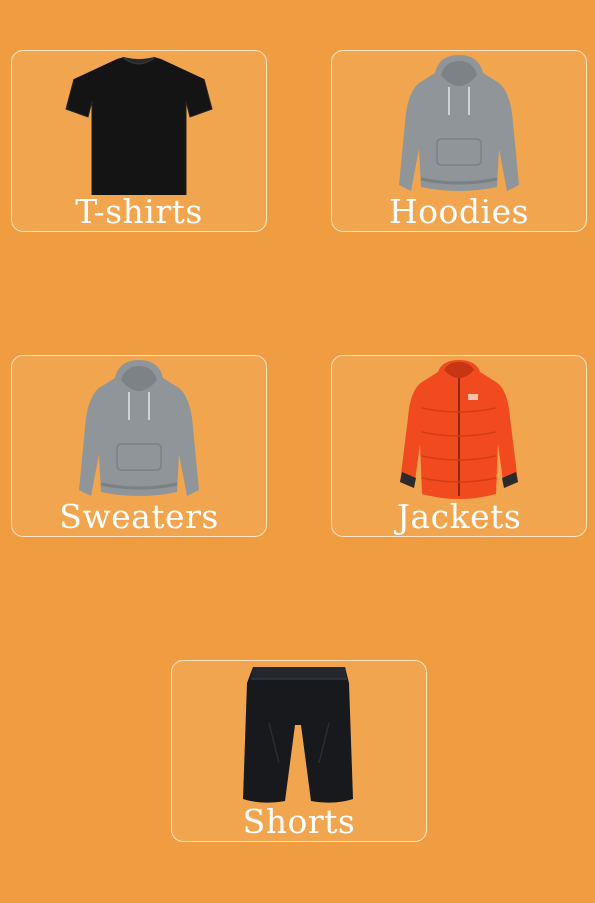 This screenshot has height=903, width=595. What do you see at coordinates (459, 123) in the screenshot?
I see `hoodie-icon` at bounding box center [459, 123].